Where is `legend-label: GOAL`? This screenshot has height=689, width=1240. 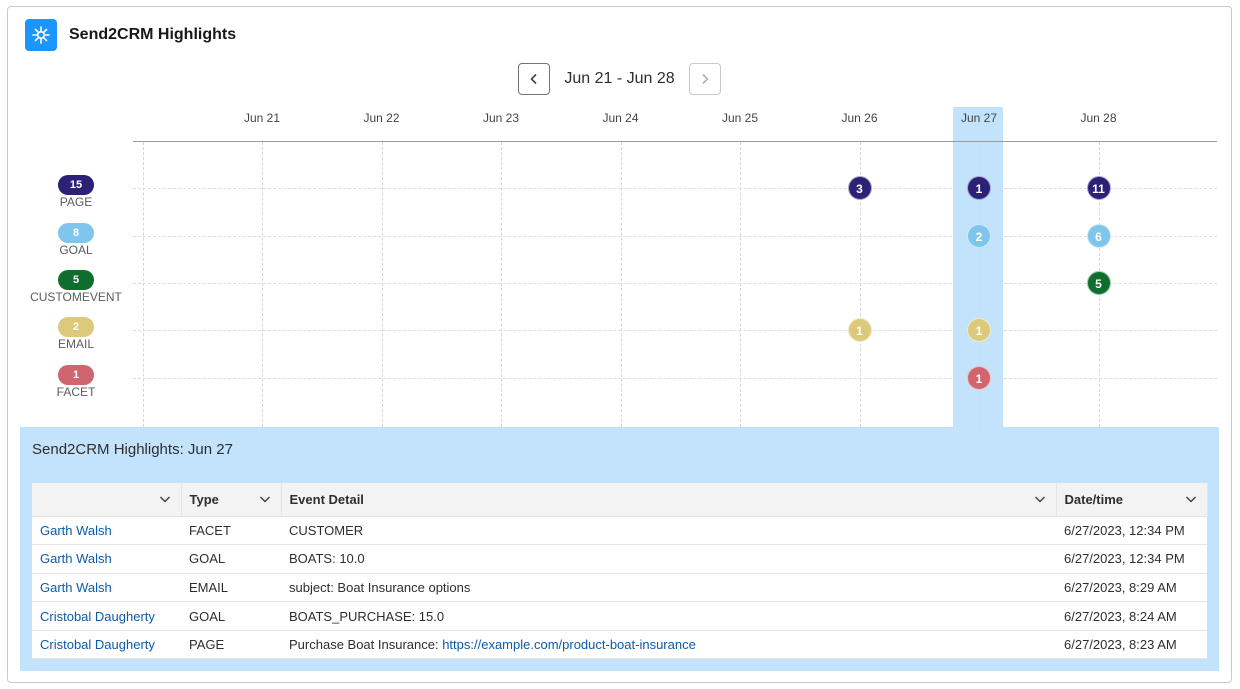 legend-label: GOAL is located at coordinates (76, 250).